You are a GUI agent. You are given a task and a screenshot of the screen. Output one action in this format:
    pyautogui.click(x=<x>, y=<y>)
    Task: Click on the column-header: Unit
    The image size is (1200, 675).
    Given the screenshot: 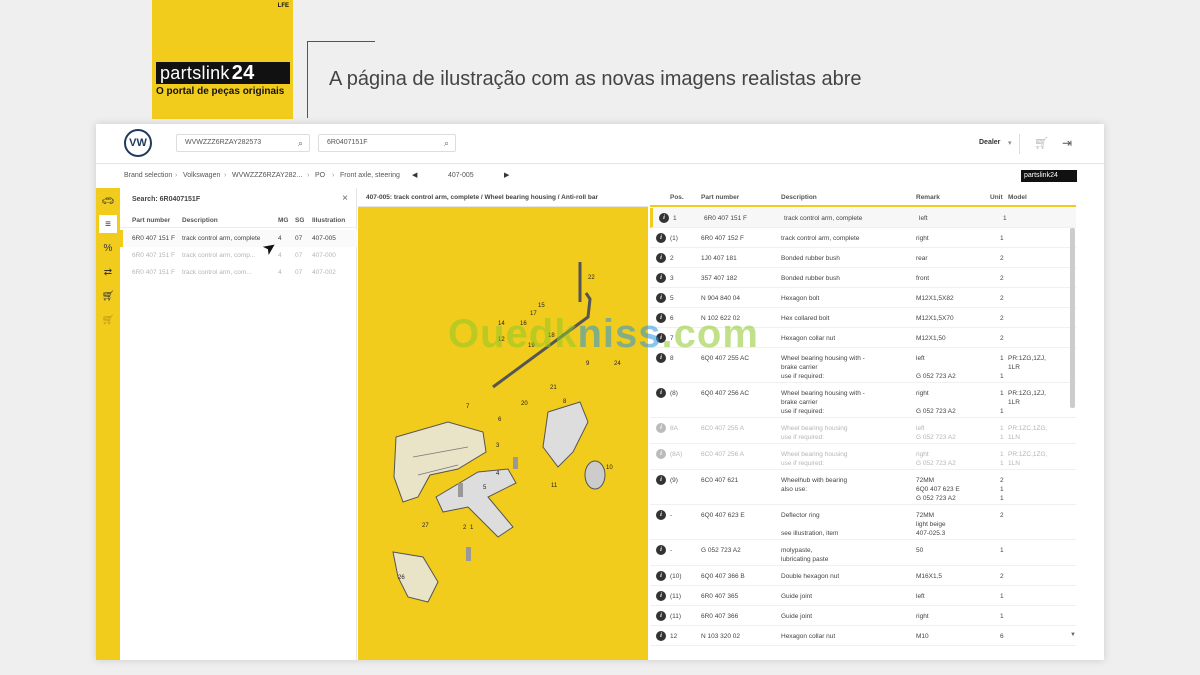 What is the action you would take?
    pyautogui.click(x=996, y=197)
    